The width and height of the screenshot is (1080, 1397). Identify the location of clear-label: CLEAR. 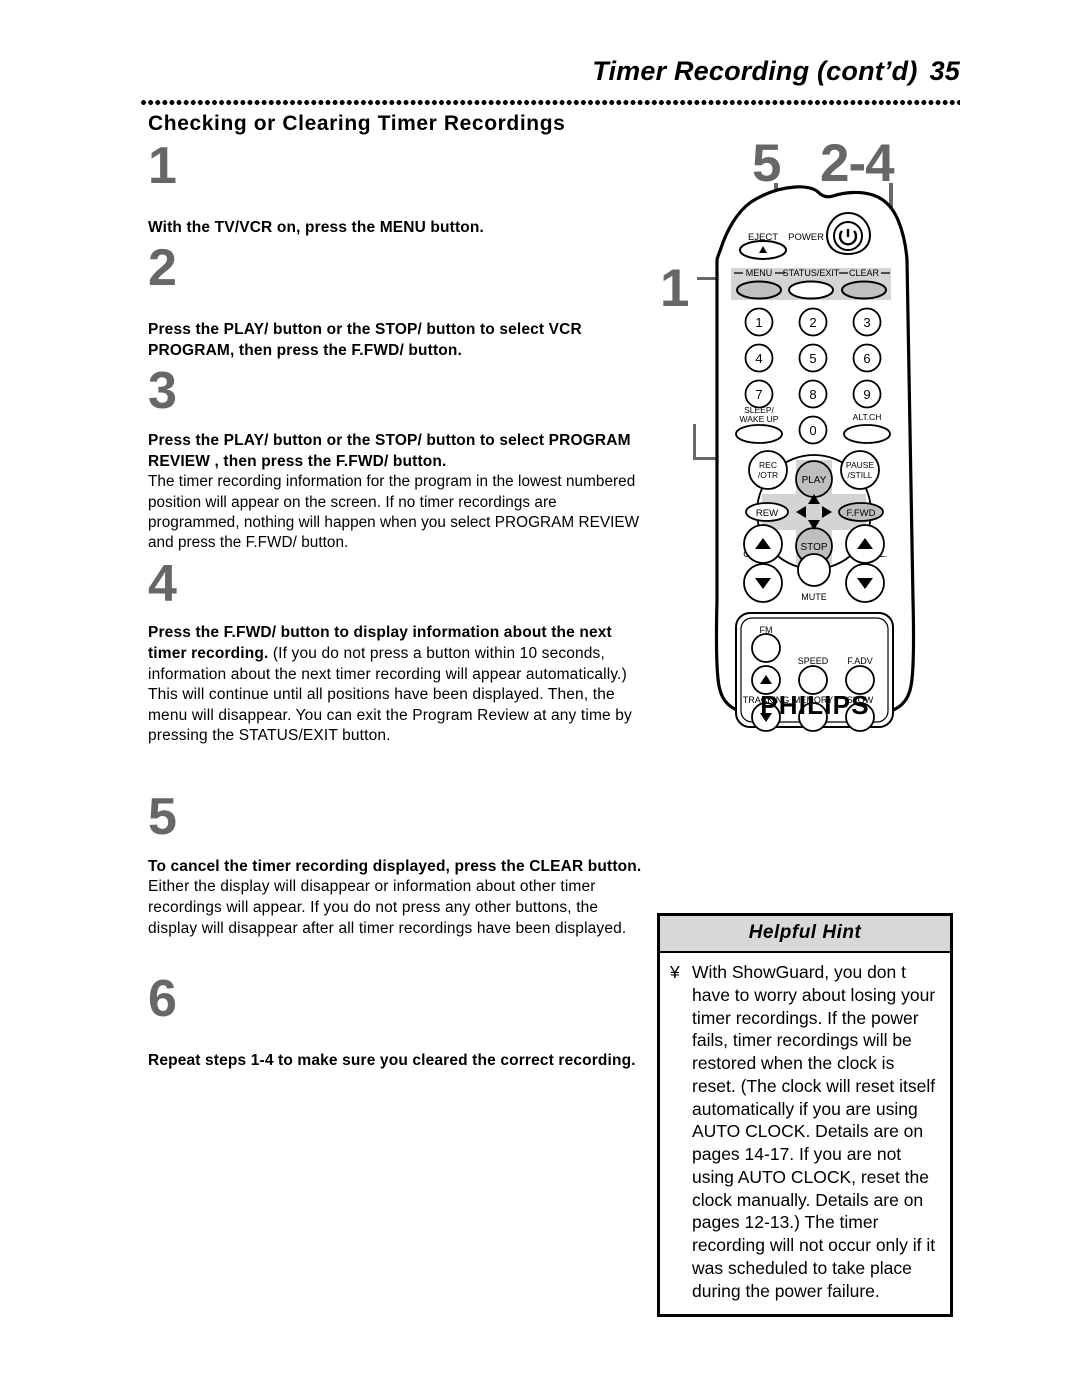
(864, 273).